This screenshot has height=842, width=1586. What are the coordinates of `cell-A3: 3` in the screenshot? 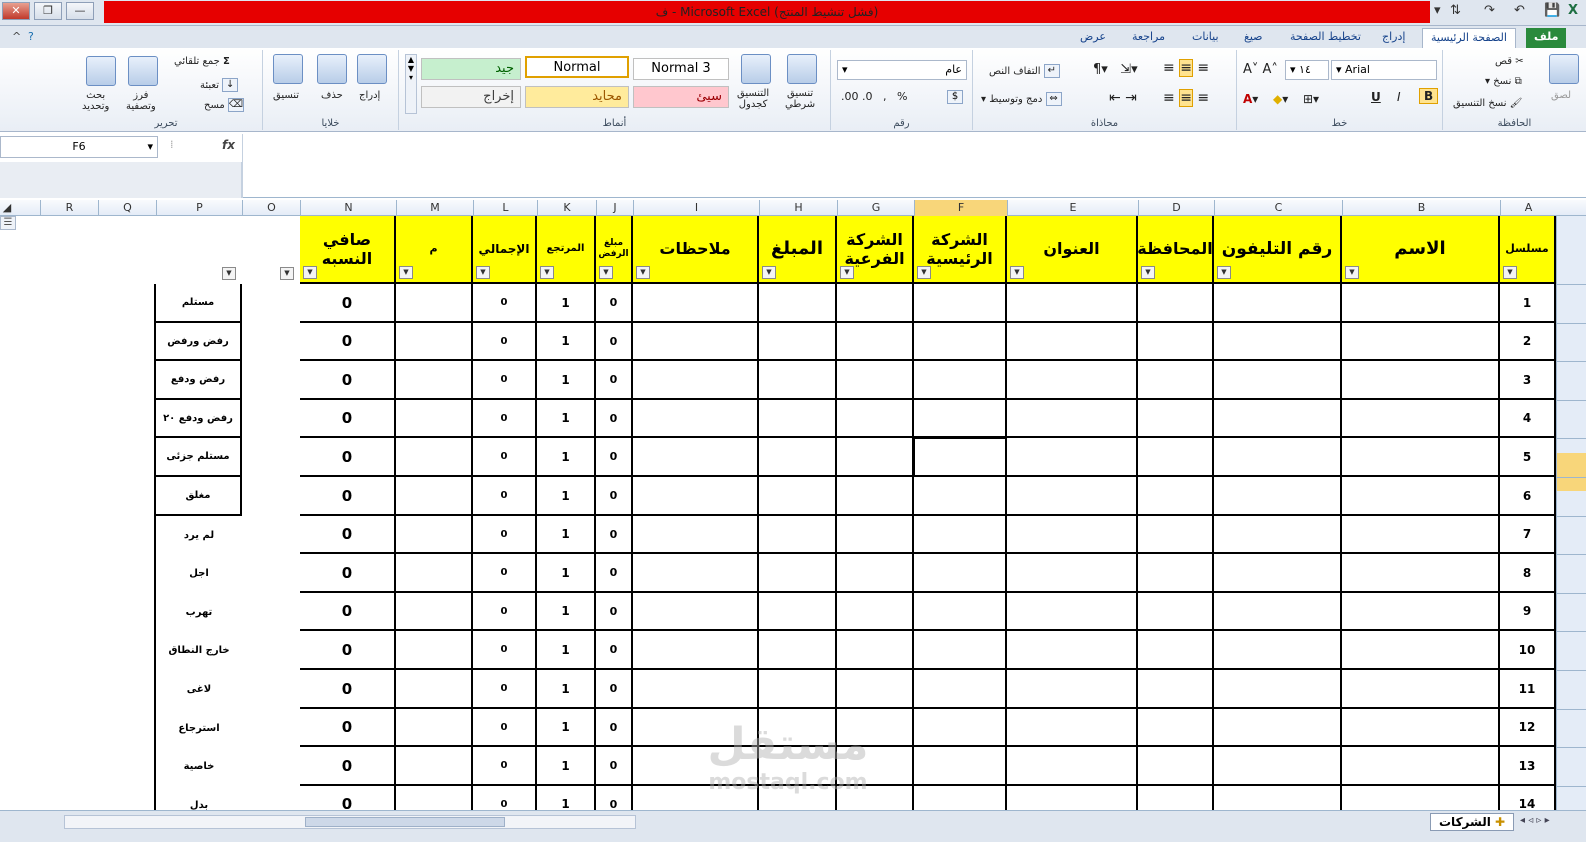 It's located at (1528, 380).